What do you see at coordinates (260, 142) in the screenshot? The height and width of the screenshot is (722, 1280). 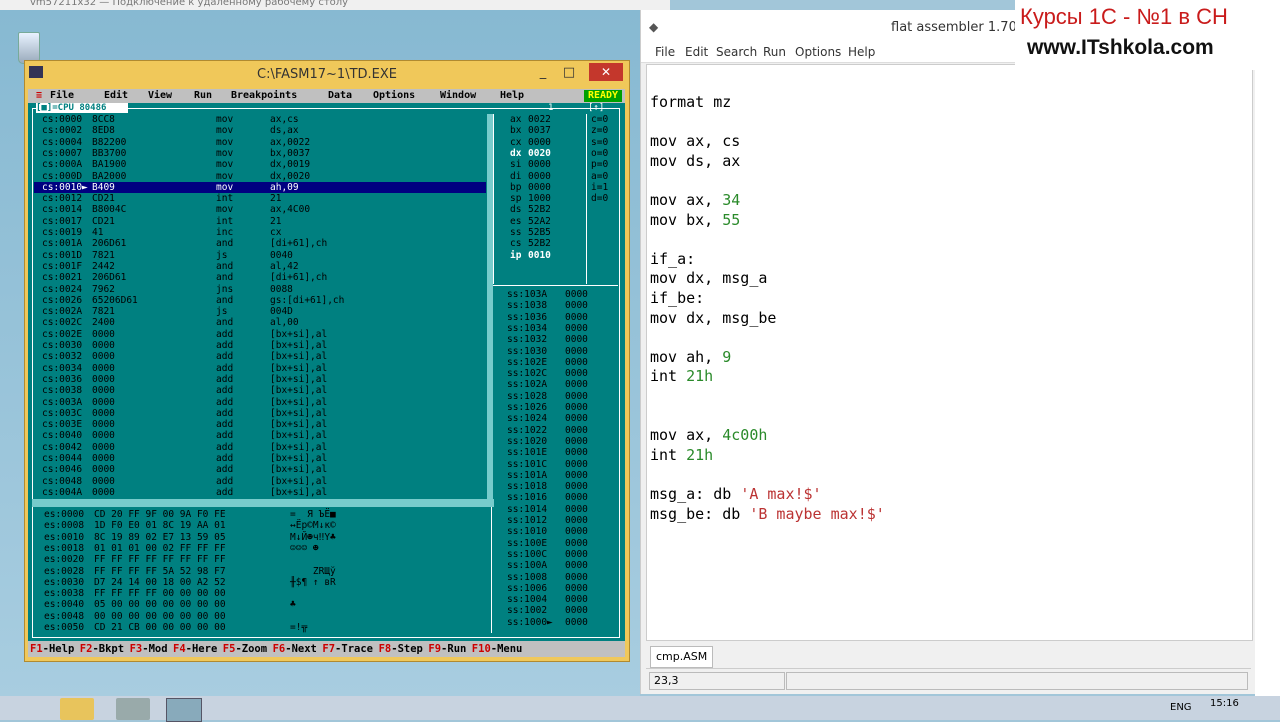 I see `disasm-row: cs:0004 B82200 mov ax,0022` at bounding box center [260, 142].